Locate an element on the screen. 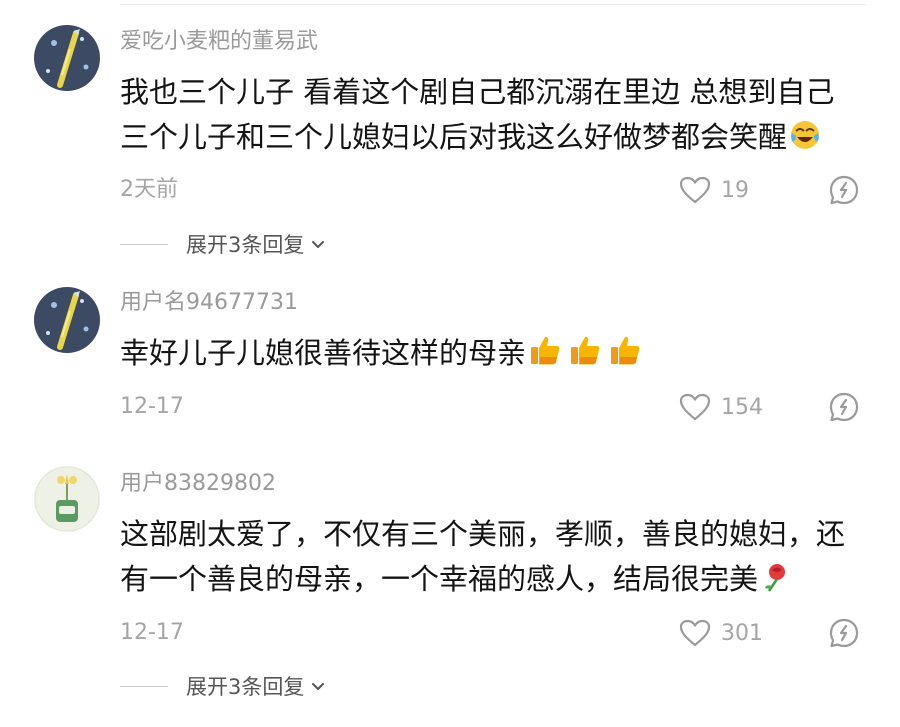  like-count: 301 is located at coordinates (742, 633).